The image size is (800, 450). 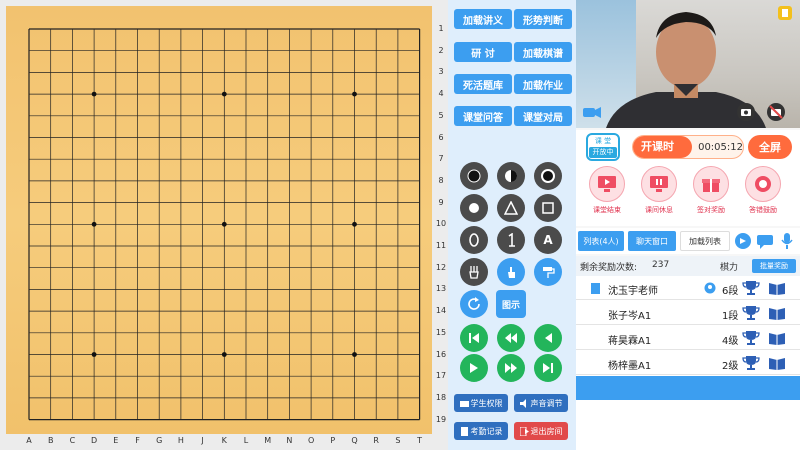 I want to click on chat-bubble-icon, so click(x=765, y=241).